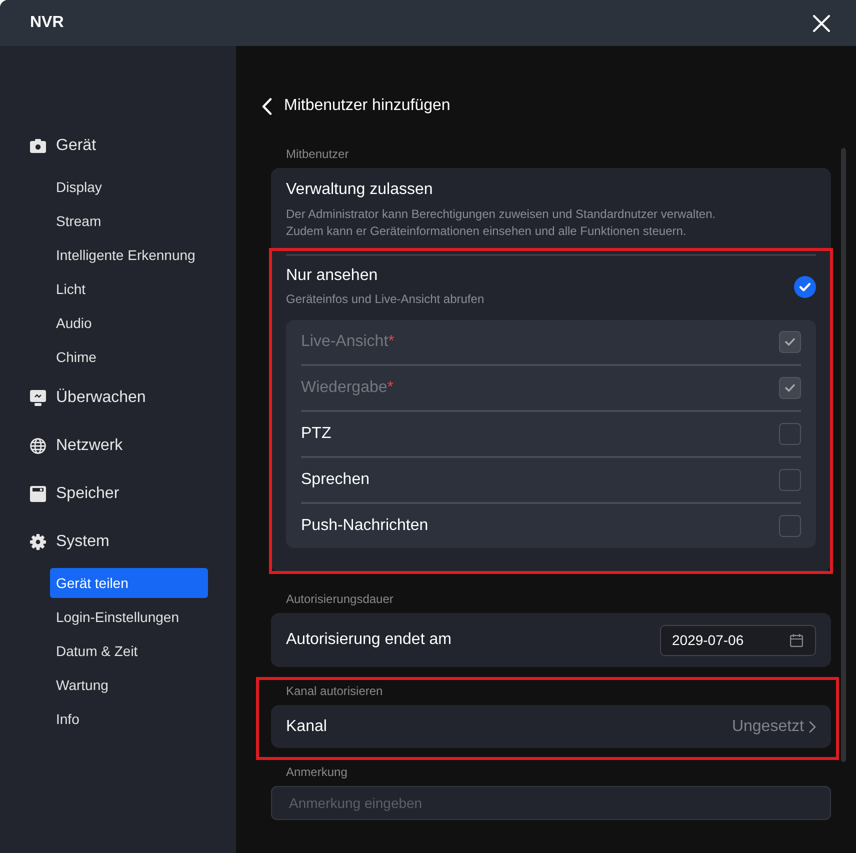 Image resolution: width=856 pixels, height=853 pixels. I want to click on sidebar-item: Überwachen, so click(88, 398).